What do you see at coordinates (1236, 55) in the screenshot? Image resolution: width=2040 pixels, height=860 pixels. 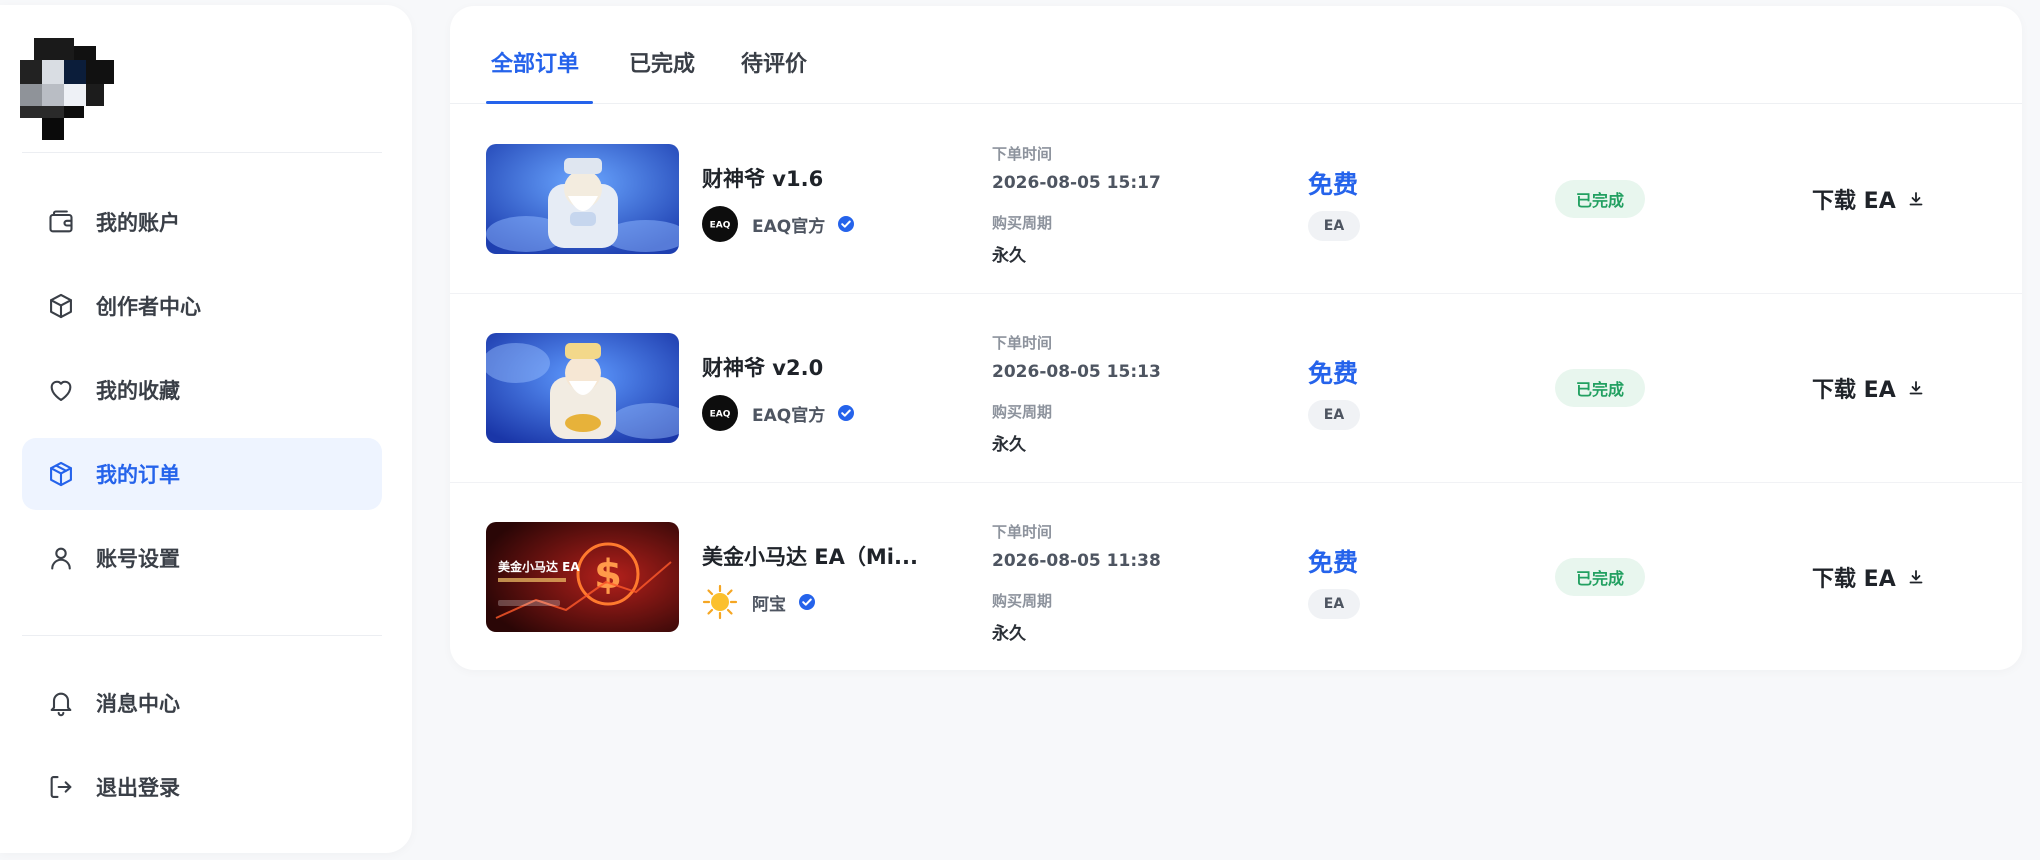 I see `order-tabs: 全部订单 已完成 待评价` at bounding box center [1236, 55].